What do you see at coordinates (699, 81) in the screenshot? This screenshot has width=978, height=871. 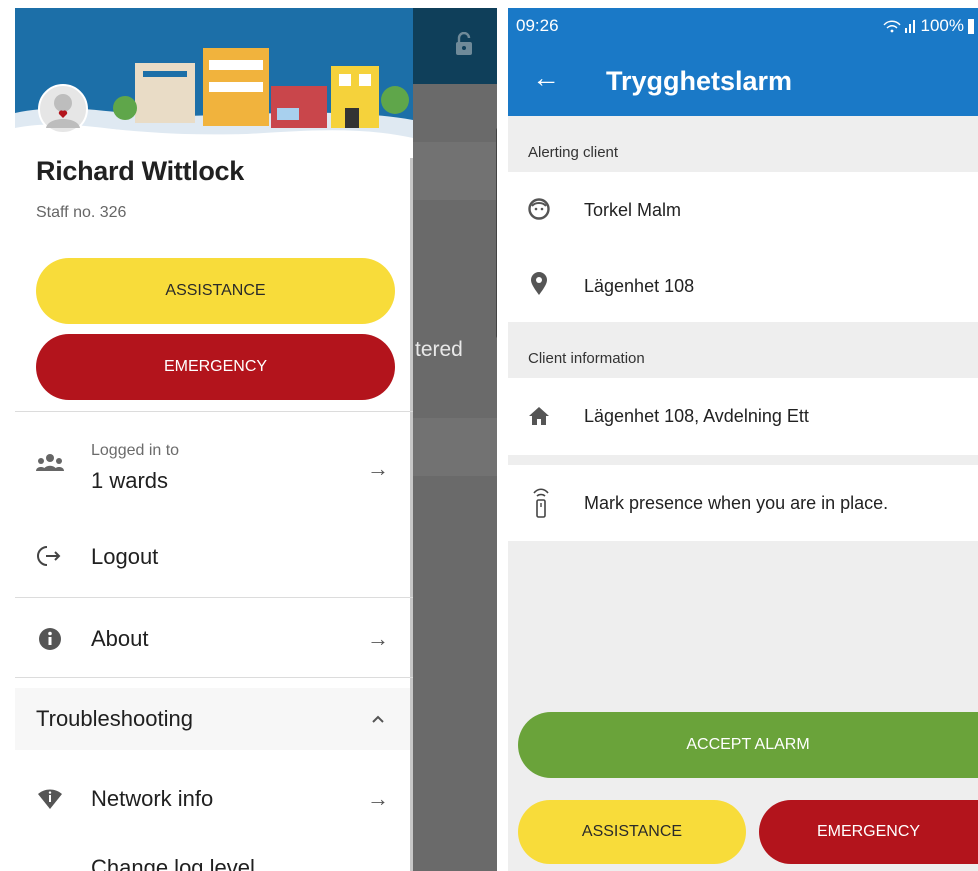 I see `page-title: Trygghetslarm` at bounding box center [699, 81].